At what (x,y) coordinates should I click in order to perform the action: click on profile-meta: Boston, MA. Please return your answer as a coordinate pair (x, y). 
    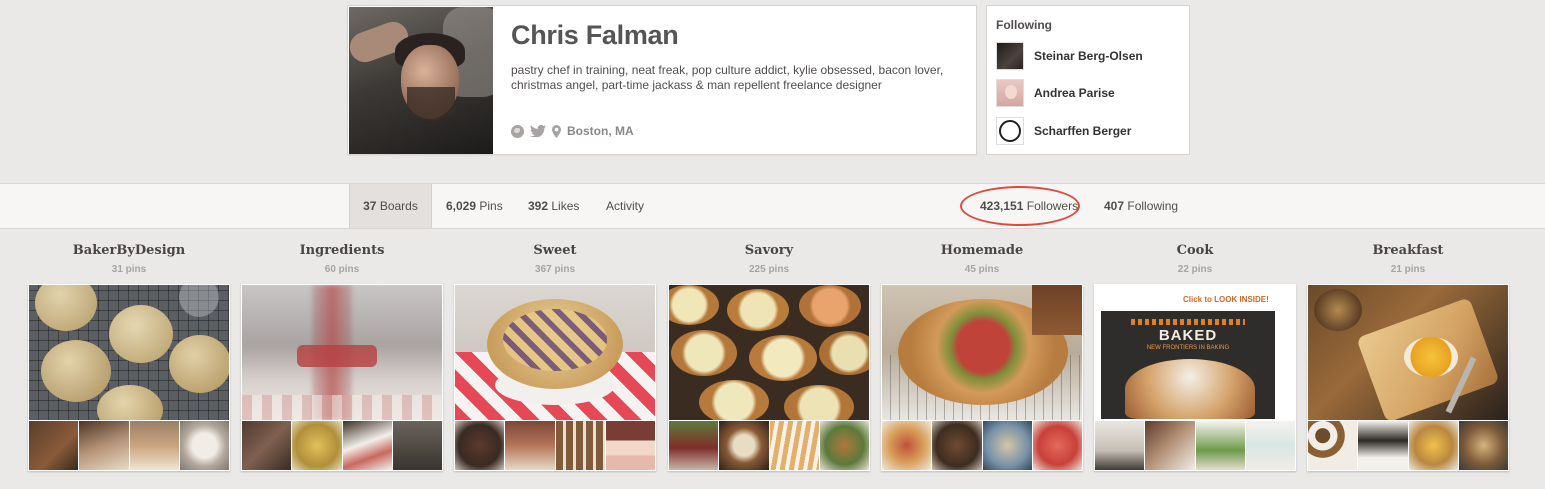
    Looking at the image, I should click on (572, 131).